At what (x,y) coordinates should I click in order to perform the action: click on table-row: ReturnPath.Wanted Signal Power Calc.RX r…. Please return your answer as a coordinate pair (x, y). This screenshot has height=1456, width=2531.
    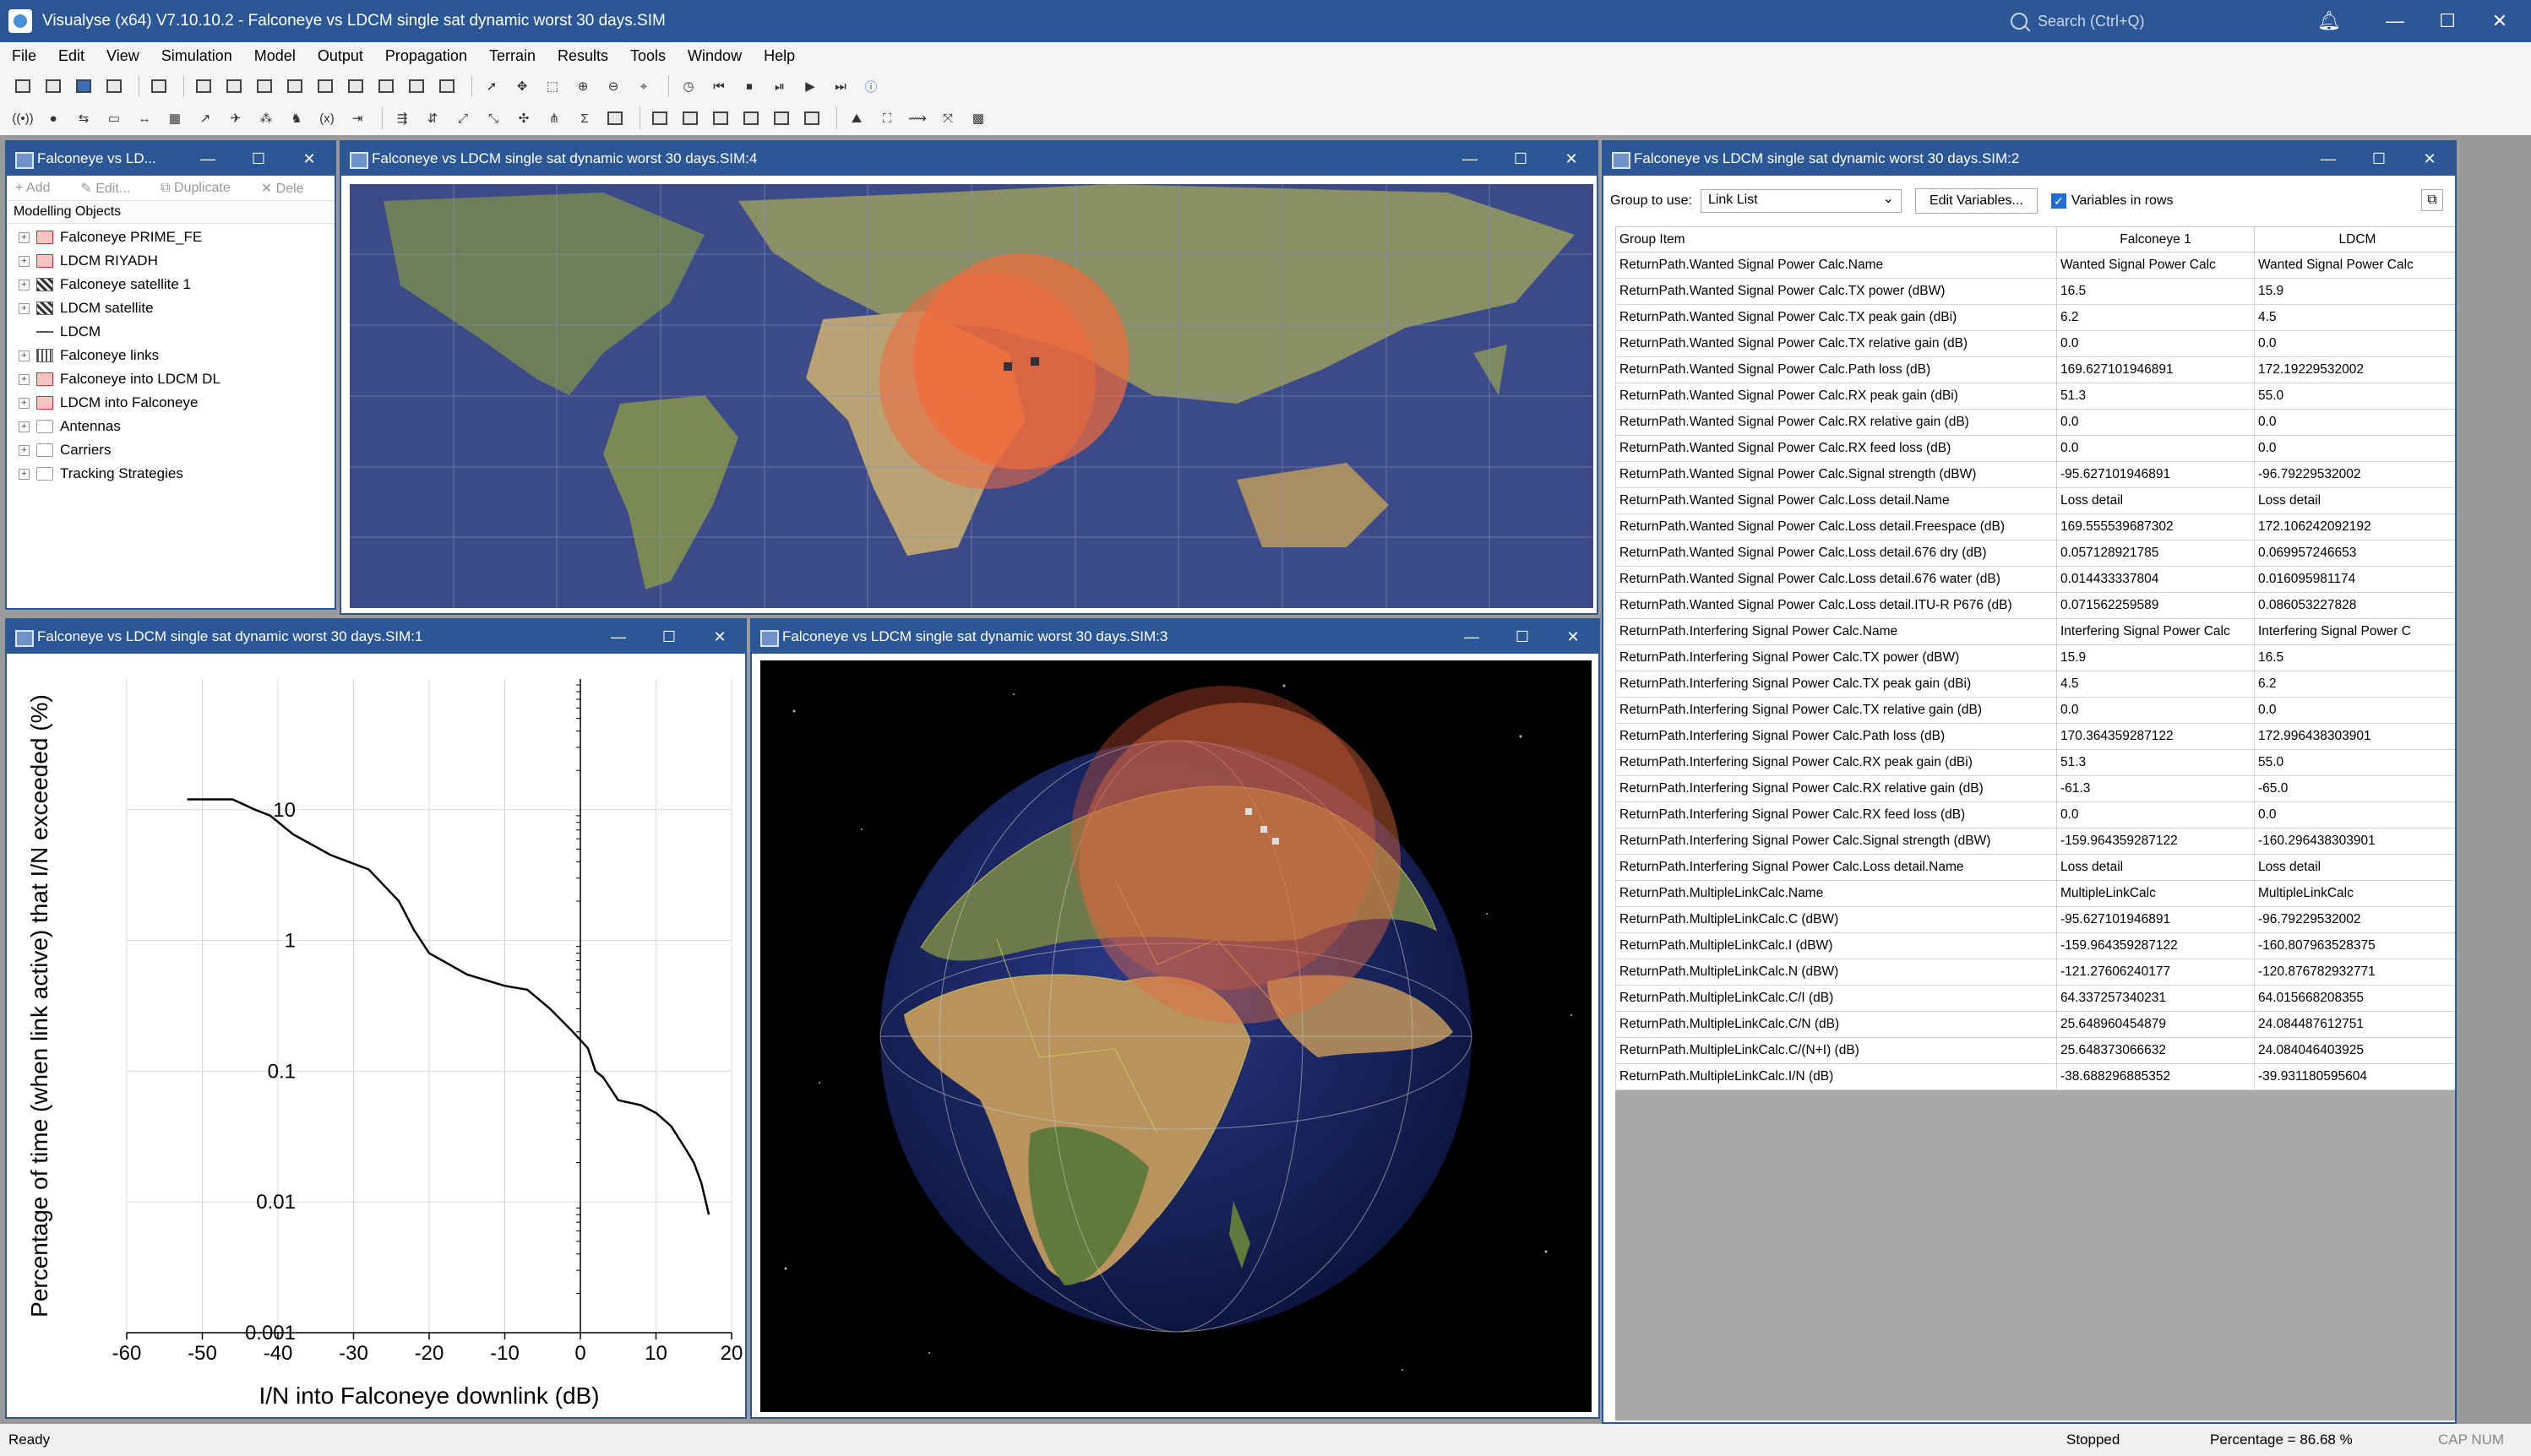
    Looking at the image, I should click on (2035, 423).